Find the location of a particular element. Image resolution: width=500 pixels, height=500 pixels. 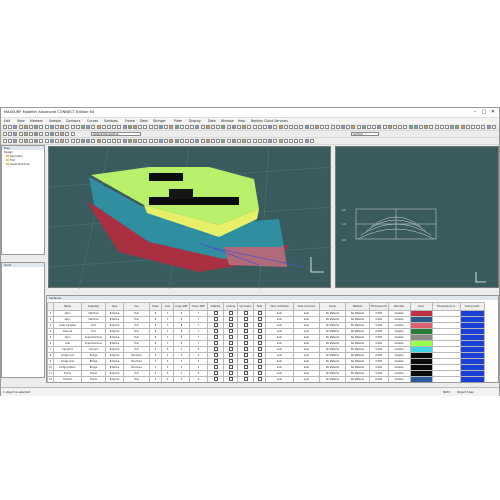

menu-item-bentley-cloud-services: Bentley Cloud Services is located at coordinates (269, 121).